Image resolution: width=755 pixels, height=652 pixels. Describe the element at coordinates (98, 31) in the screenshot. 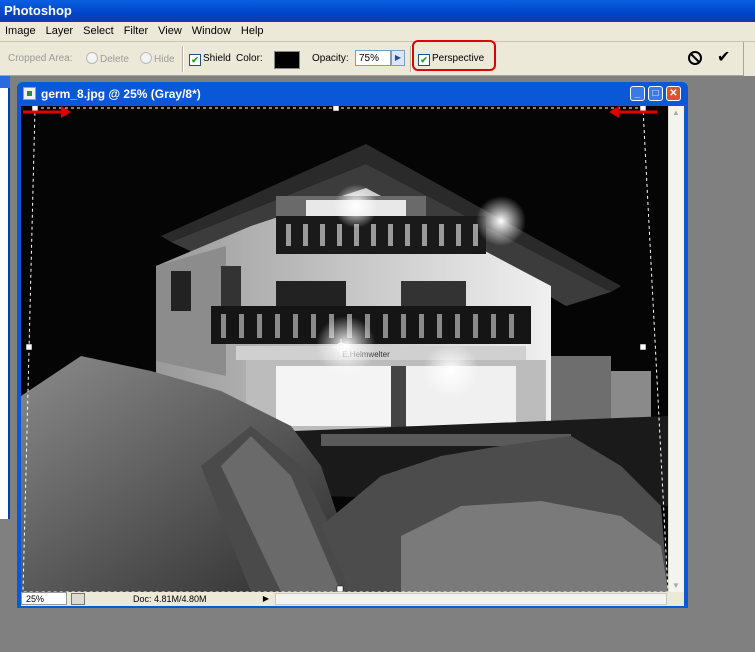

I see `menu-select: Select` at that location.